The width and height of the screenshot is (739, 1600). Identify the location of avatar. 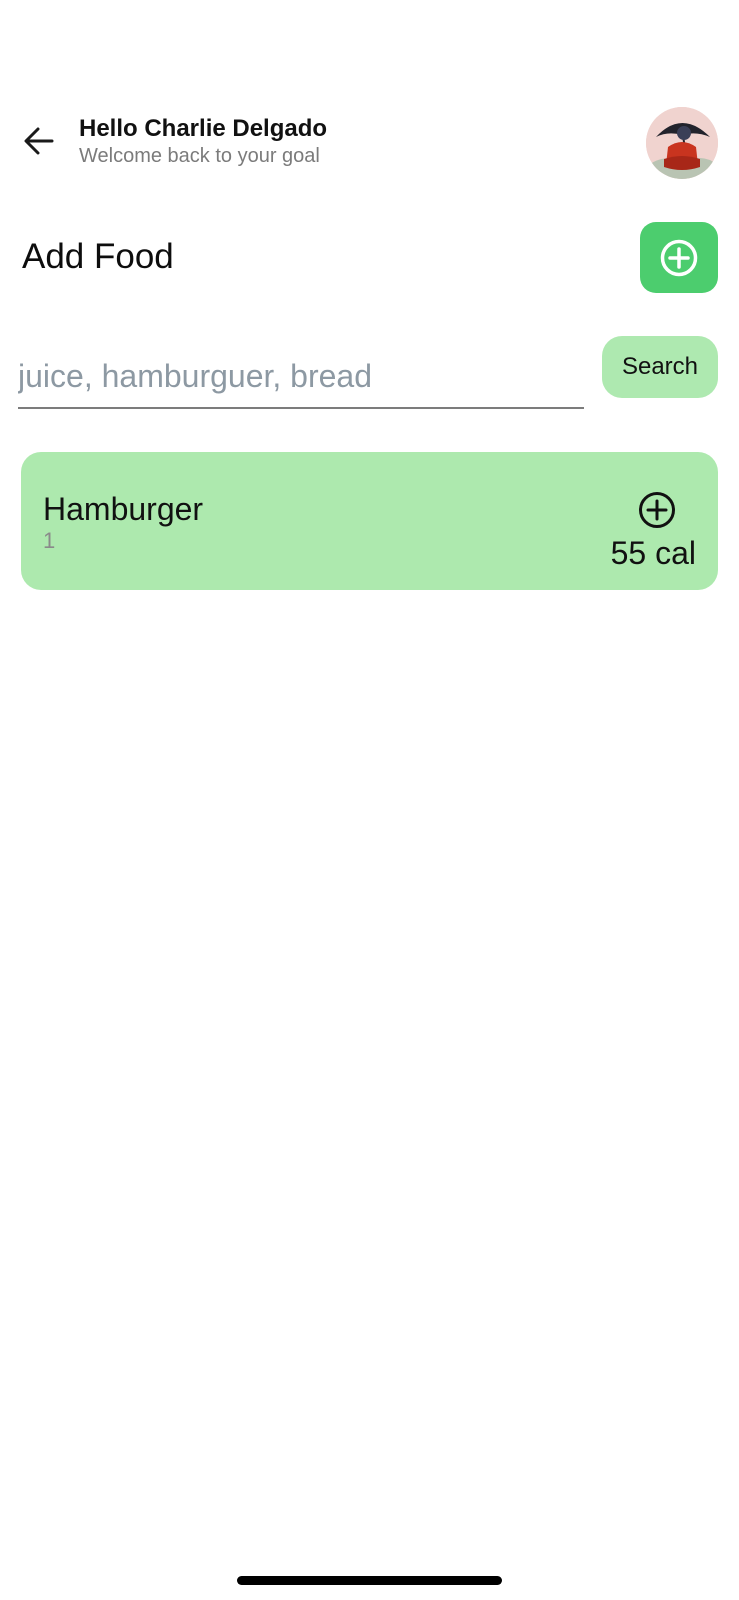
(682, 143).